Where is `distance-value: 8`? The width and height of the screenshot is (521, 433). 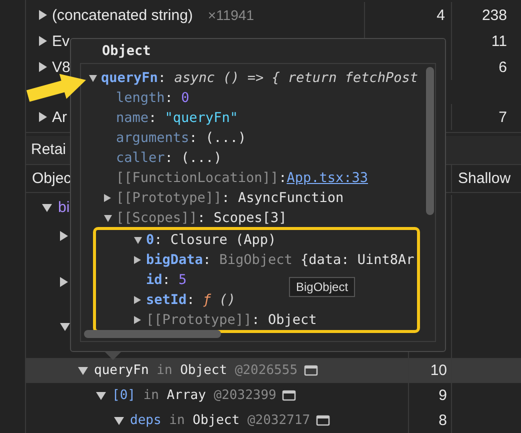 distance-value: 8 is located at coordinates (442, 420).